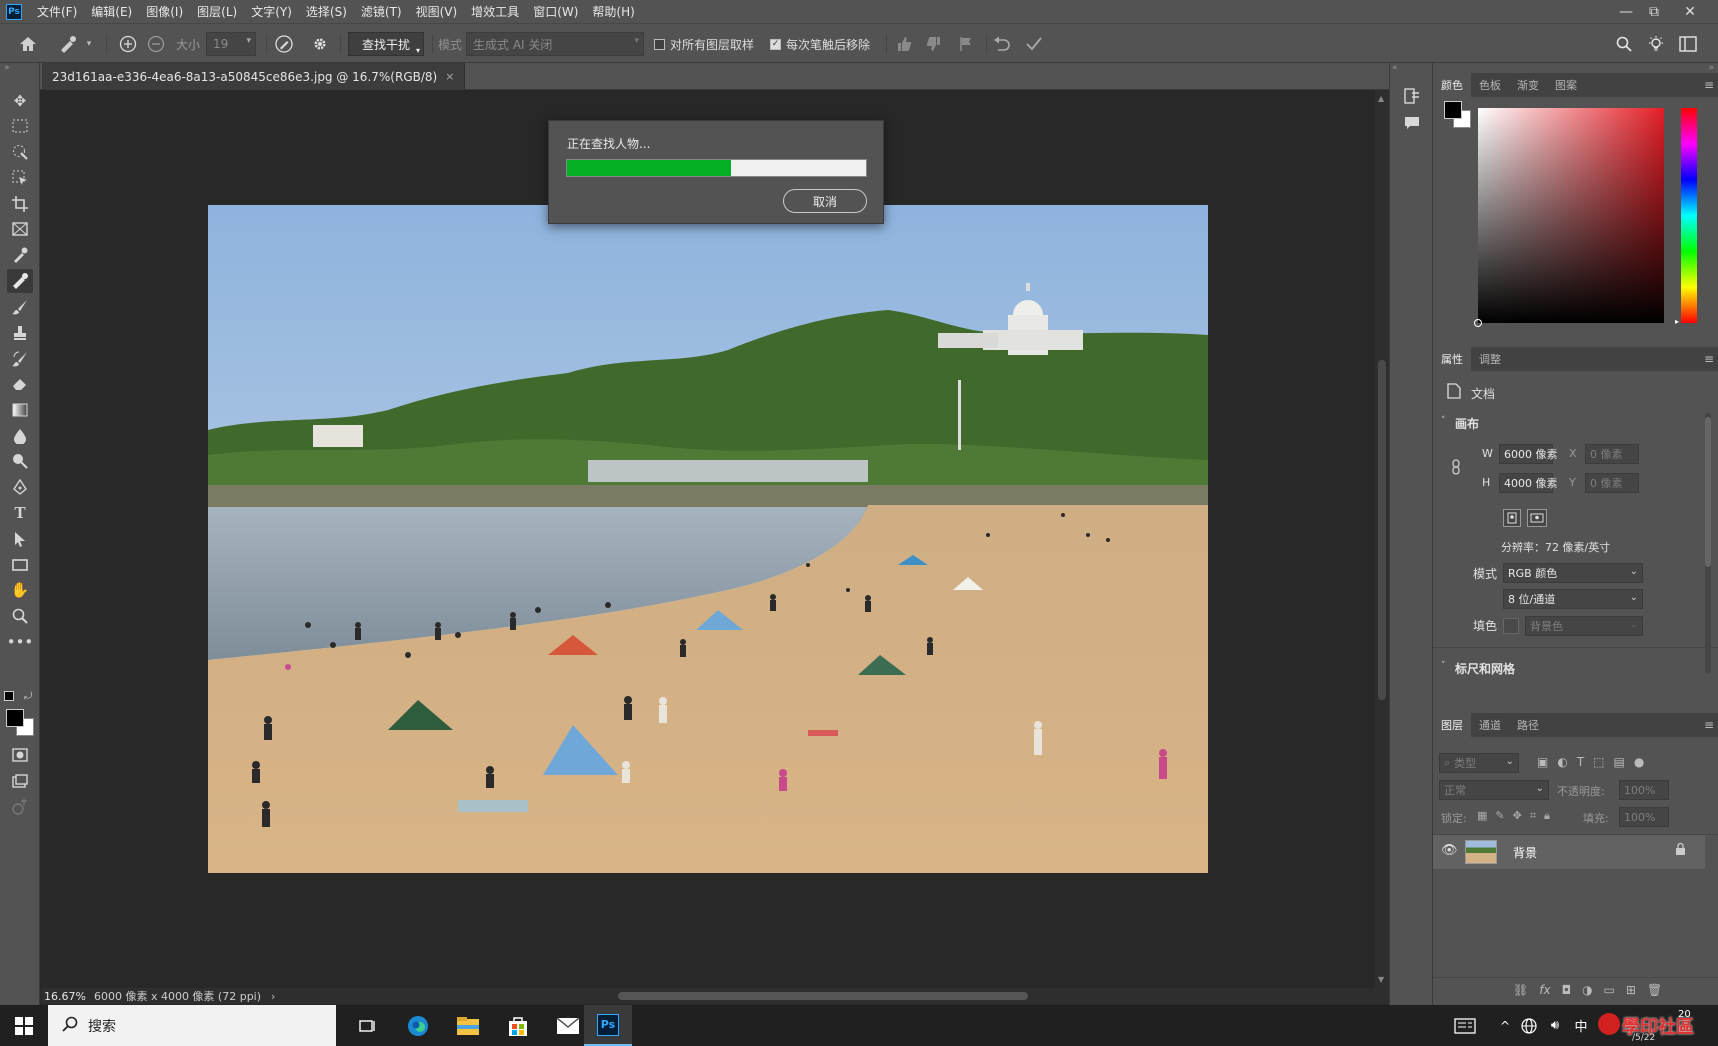 Image resolution: width=1718 pixels, height=1046 pixels. I want to click on properties-scrollbar, so click(1708, 543).